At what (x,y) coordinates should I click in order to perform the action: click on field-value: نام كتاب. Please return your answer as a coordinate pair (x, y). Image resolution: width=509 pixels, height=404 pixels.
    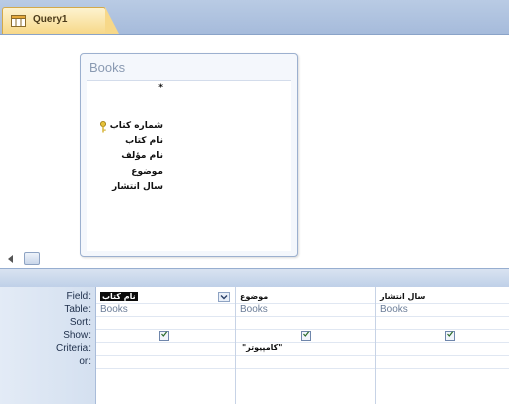
    Looking at the image, I should click on (119, 296).